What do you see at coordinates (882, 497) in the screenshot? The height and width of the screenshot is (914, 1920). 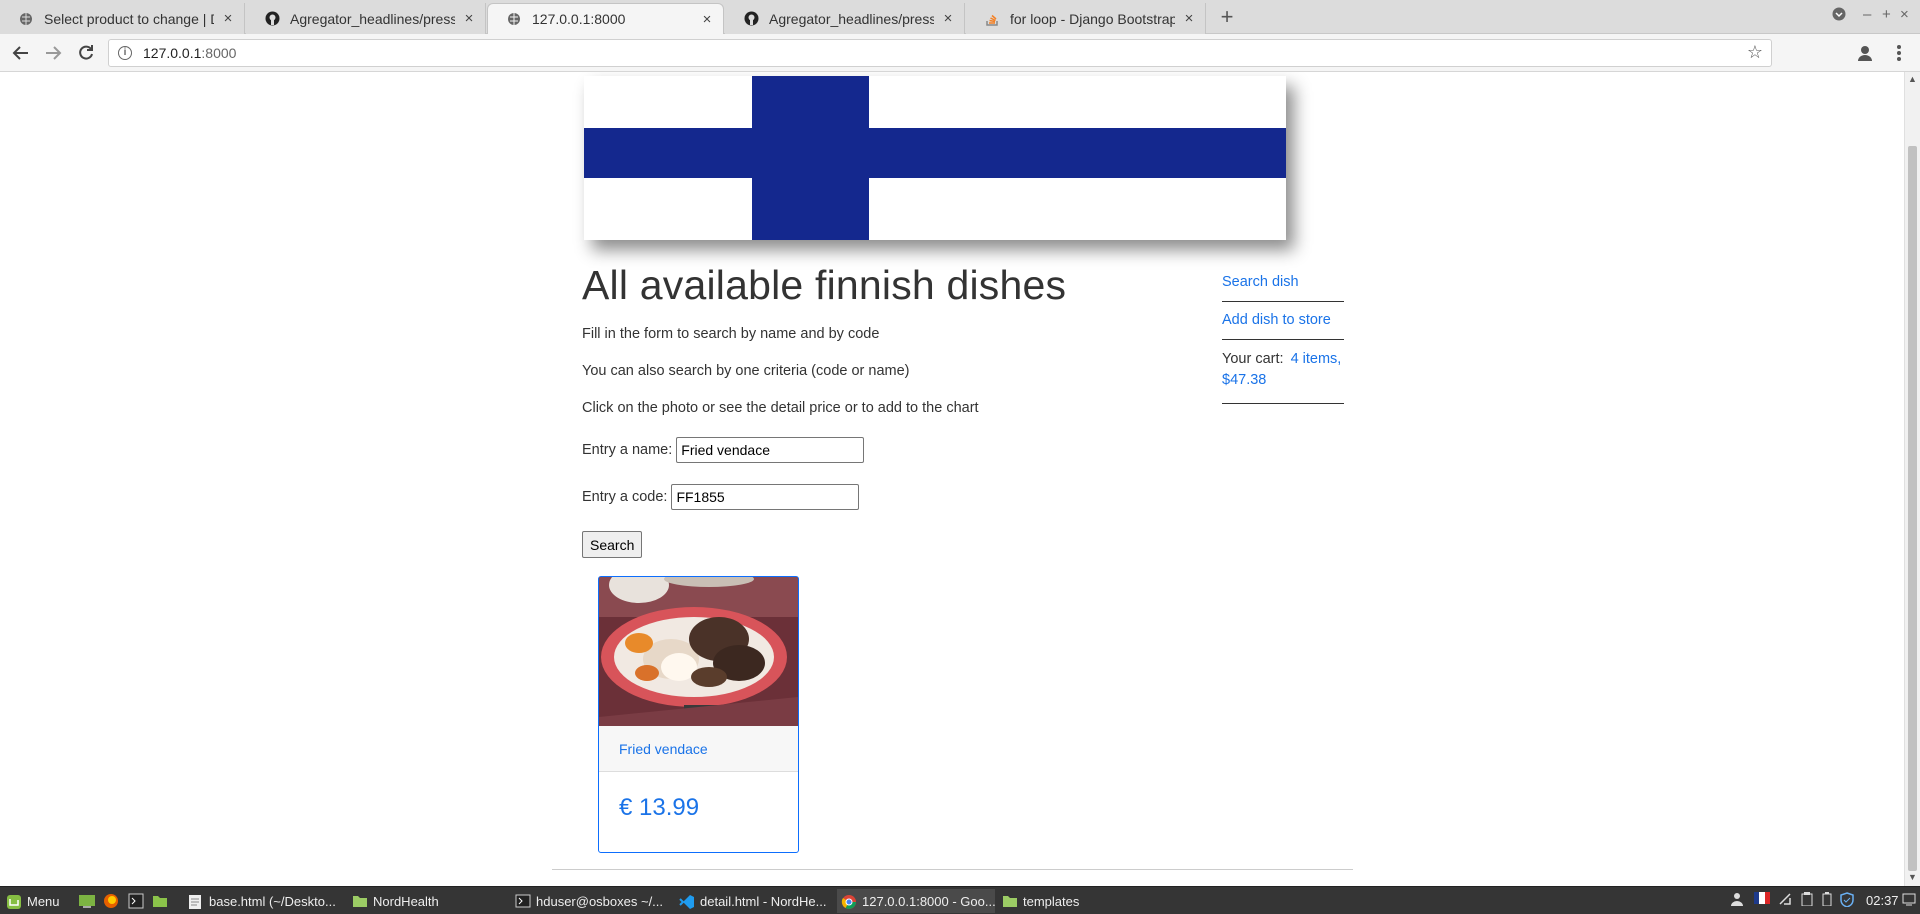 I see `code-field-row: Entry a code:` at bounding box center [882, 497].